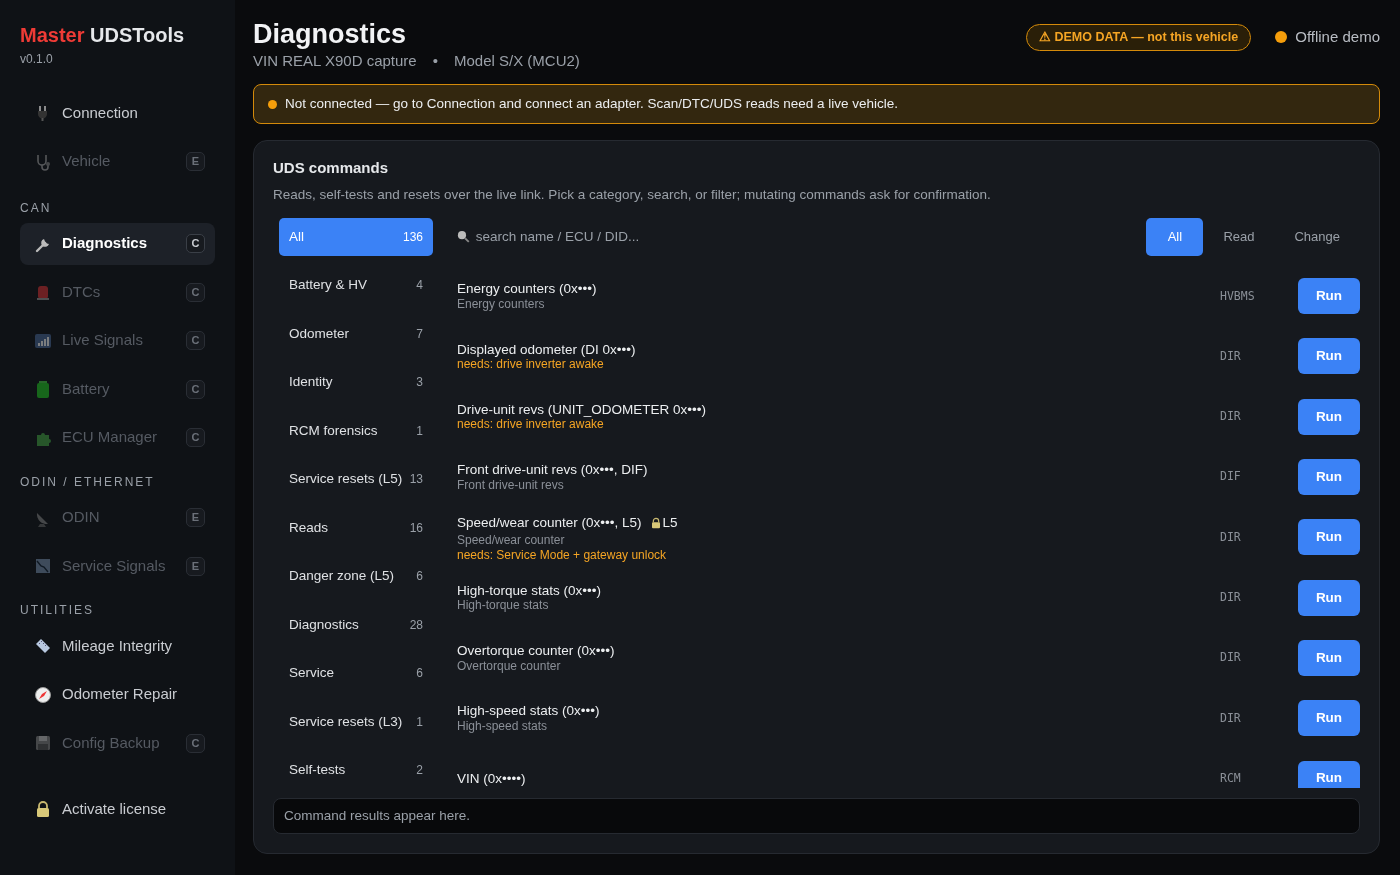 This screenshot has height=875, width=1400. What do you see at coordinates (356, 576) in the screenshot?
I see `category-item: Danger zone (L5) 6` at bounding box center [356, 576].